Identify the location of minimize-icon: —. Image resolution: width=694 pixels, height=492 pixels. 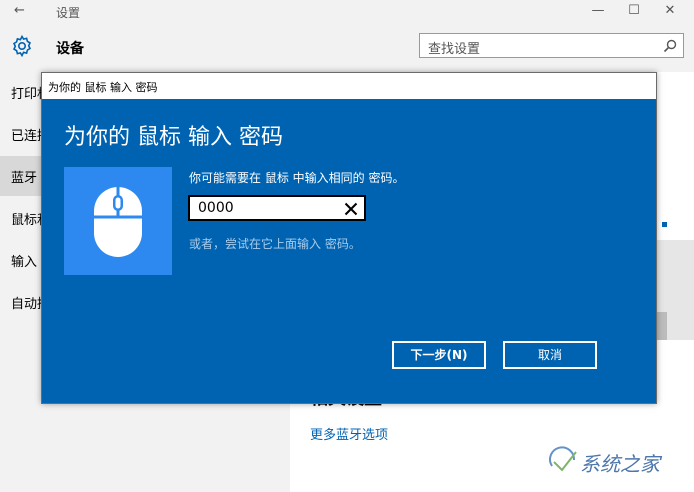
(598, 11).